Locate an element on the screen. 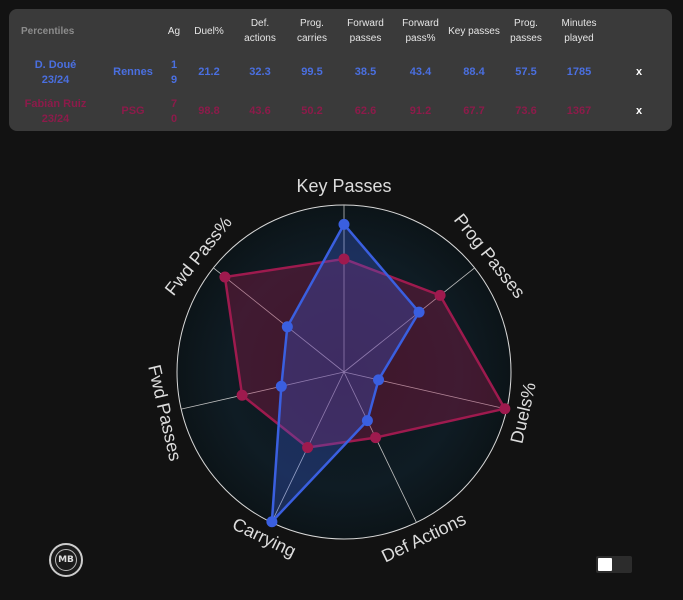  mb-logo-icon: MB is located at coordinates (66, 560).